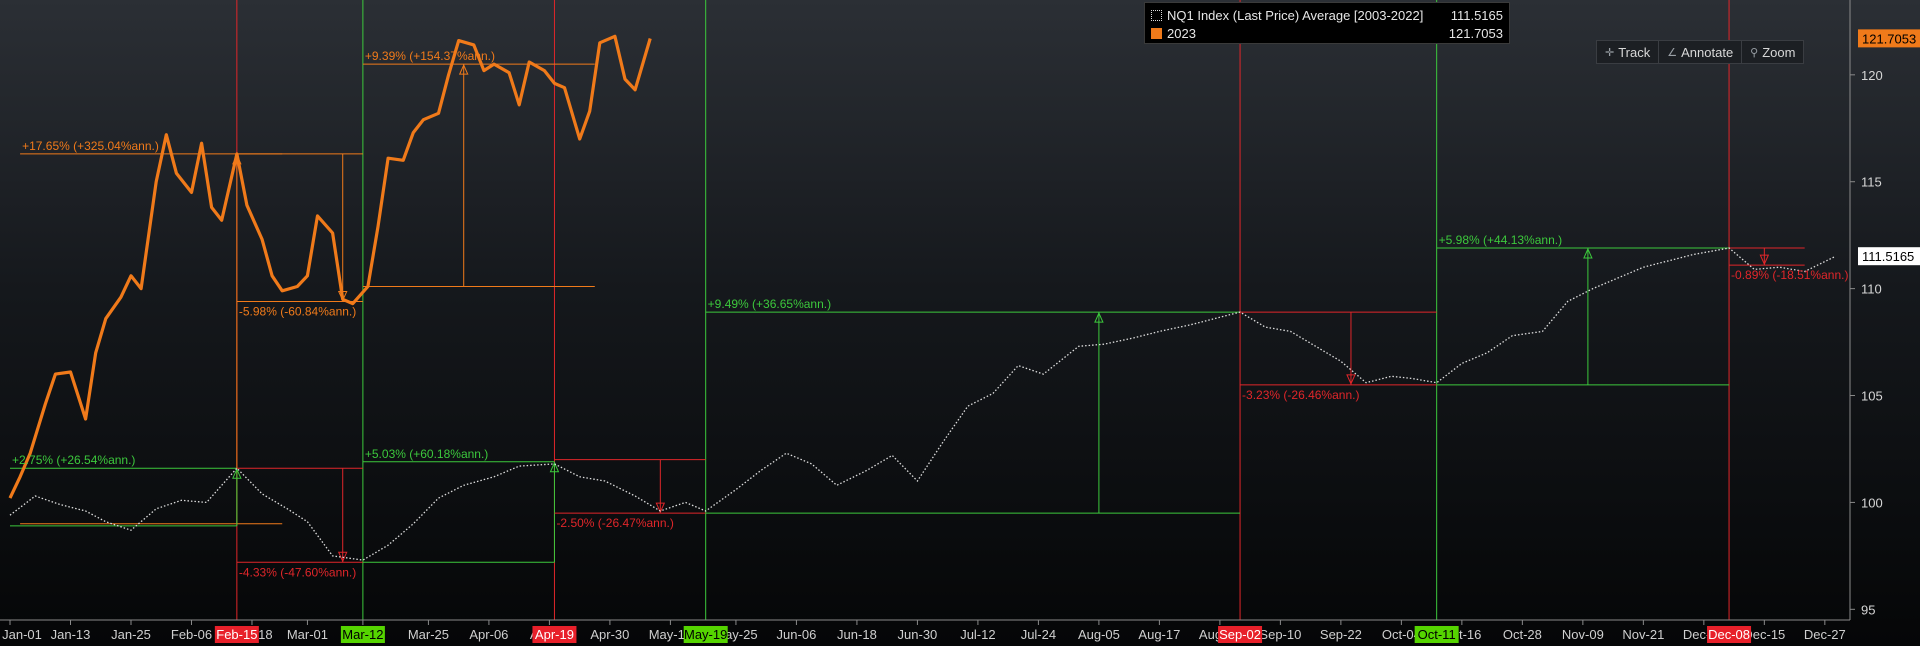  I want to click on zoom-label: Zoom, so click(1779, 52).